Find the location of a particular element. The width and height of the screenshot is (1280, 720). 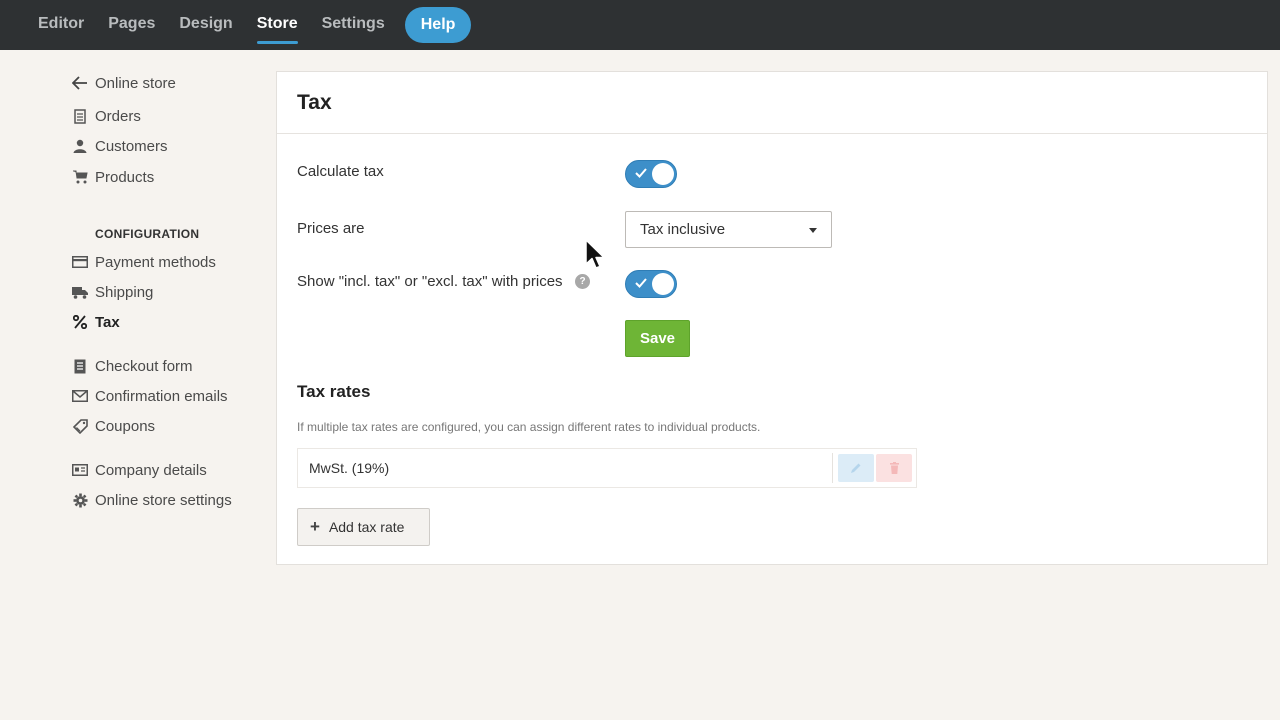

mouse-cursor-icon is located at coordinates (595, 254).